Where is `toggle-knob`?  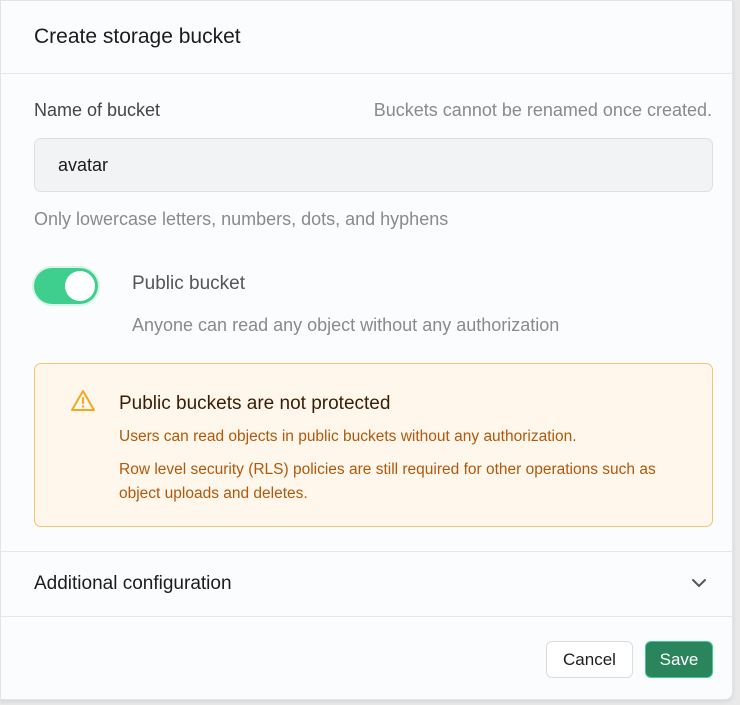
toggle-knob is located at coordinates (80, 286).